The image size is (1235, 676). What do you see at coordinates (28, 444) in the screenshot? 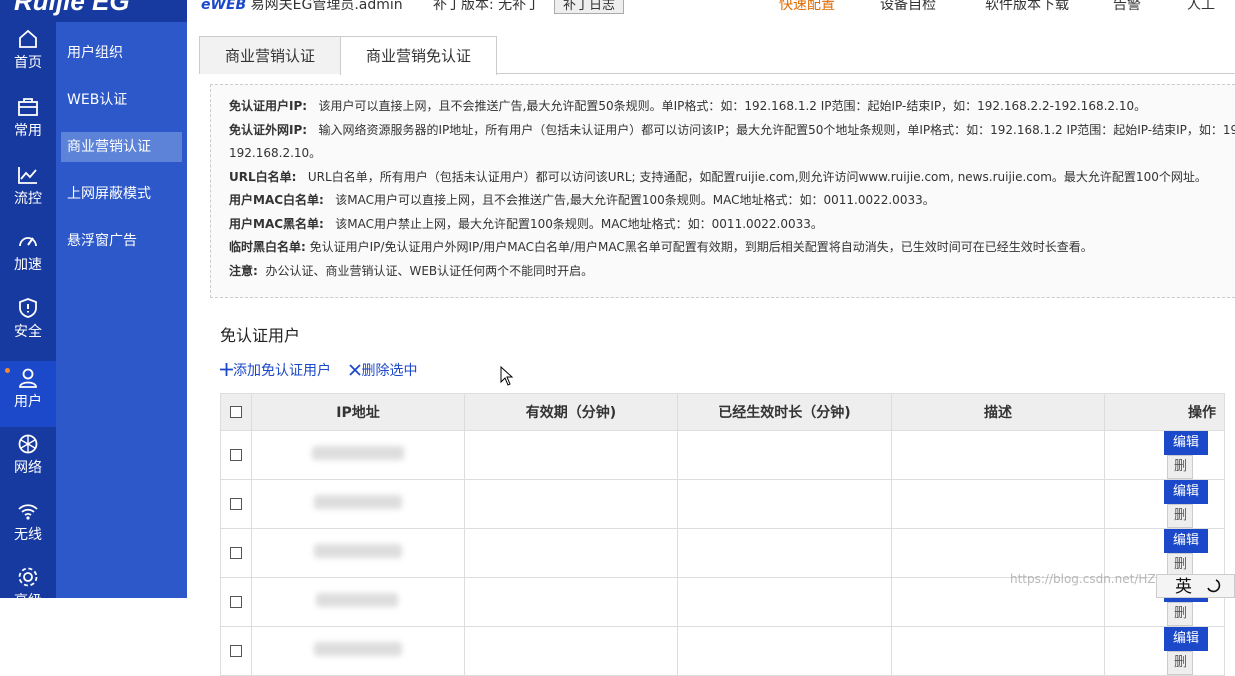
I see `globe-icon` at bounding box center [28, 444].